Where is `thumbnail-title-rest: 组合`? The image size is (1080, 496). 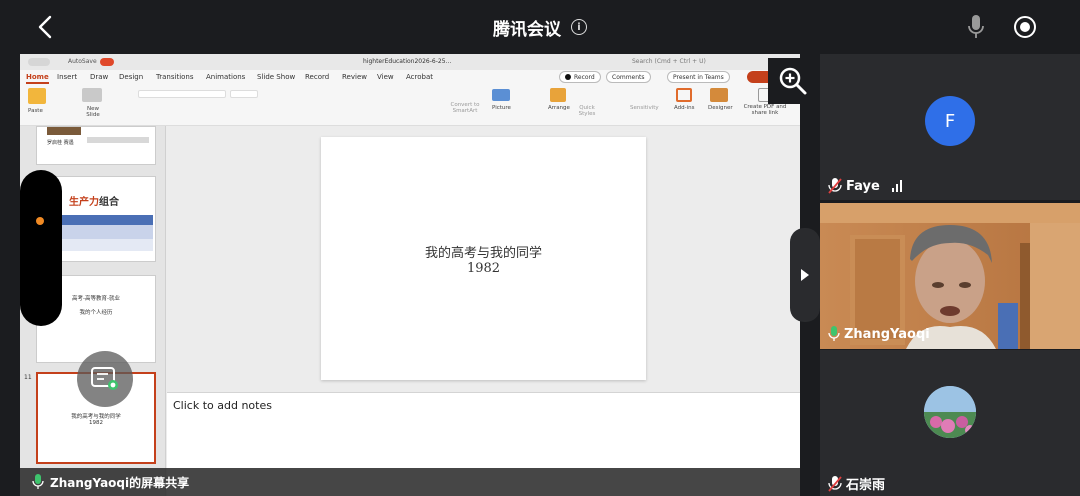 thumbnail-title-rest: 组合 is located at coordinates (109, 202).